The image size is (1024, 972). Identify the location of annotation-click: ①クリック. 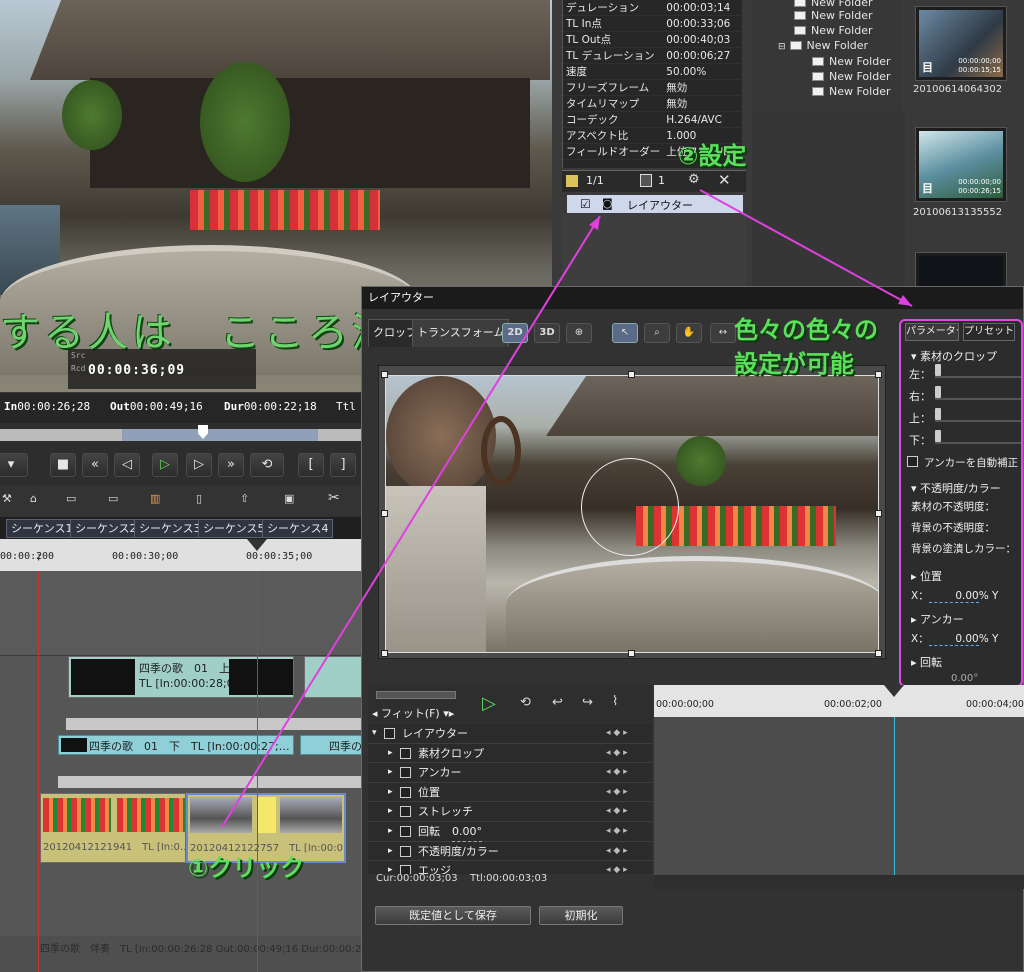
(246, 868).